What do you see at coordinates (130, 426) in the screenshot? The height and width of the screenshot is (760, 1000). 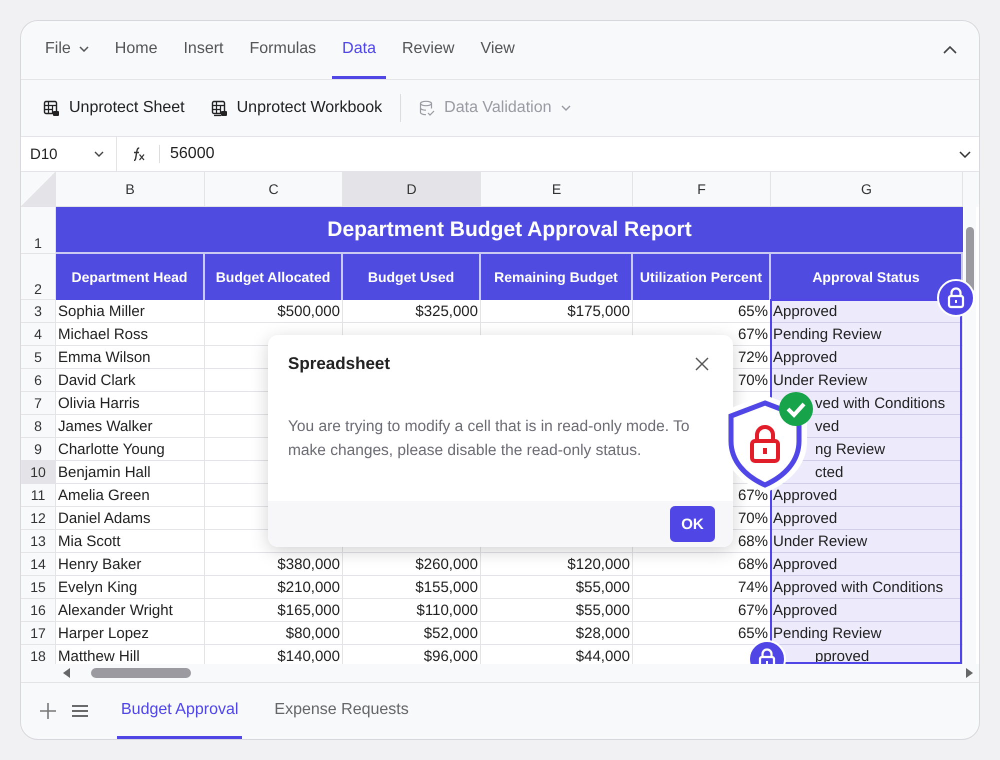 I see `table-cell: James Walker` at bounding box center [130, 426].